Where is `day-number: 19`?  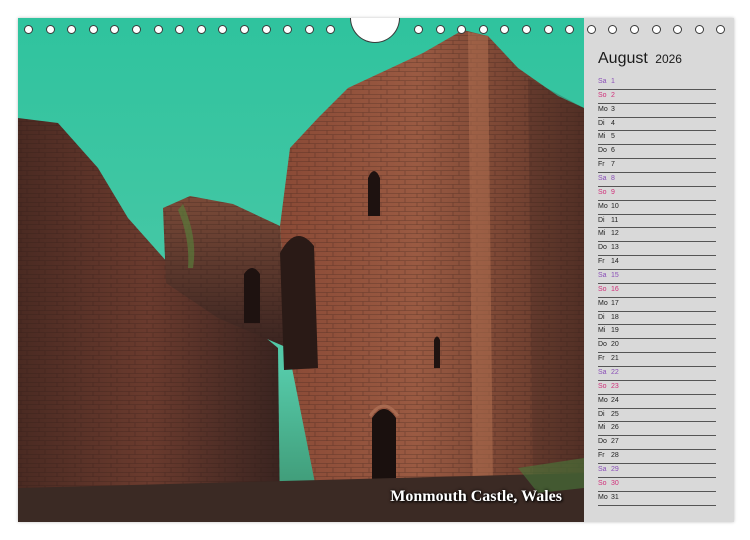
day-number: 19 is located at coordinates (615, 331).